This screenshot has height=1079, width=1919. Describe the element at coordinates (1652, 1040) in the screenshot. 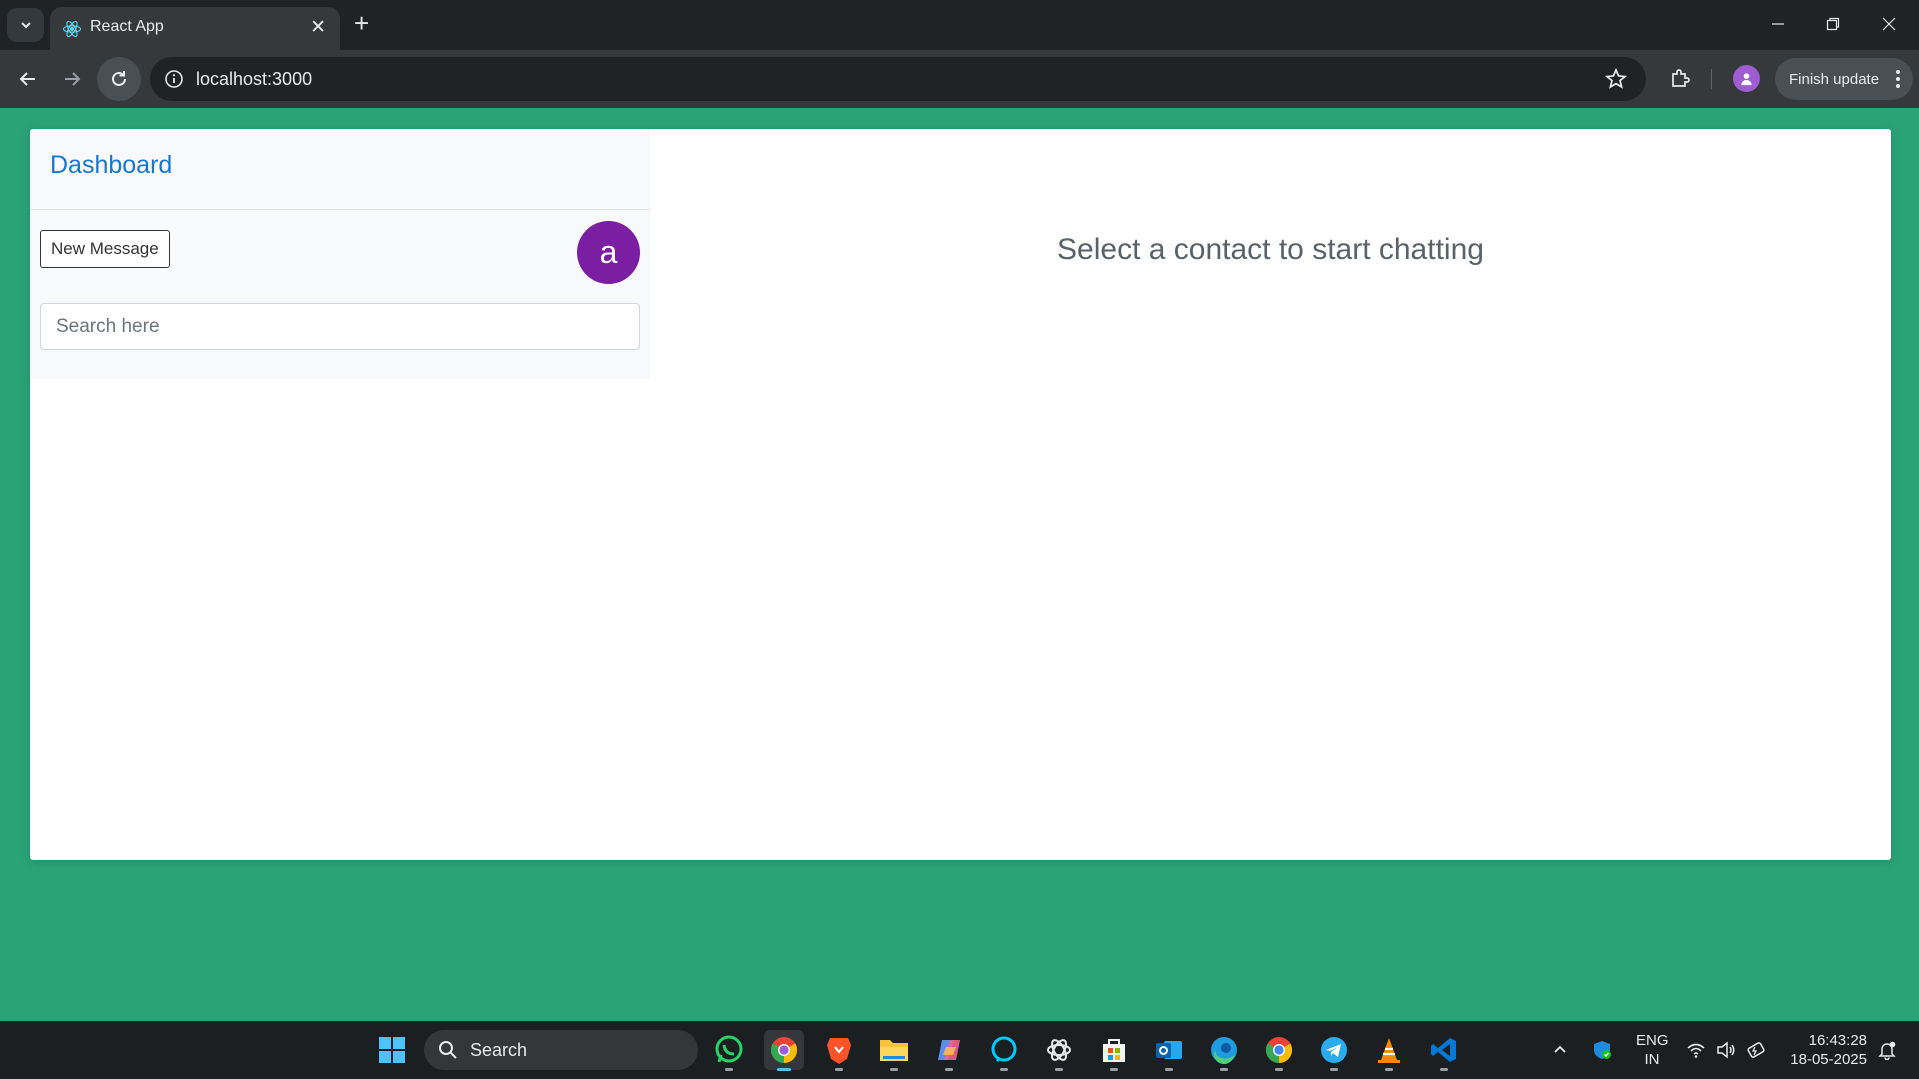

I see `language-label: ENG` at that location.